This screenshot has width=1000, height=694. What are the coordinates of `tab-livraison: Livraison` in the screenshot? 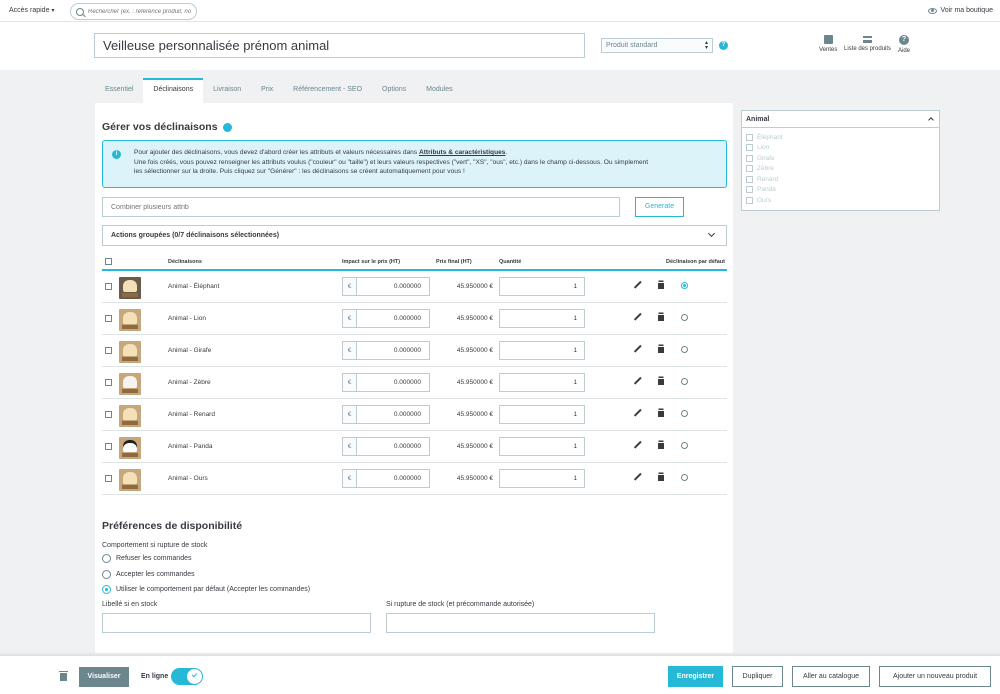 It's located at (227, 90).